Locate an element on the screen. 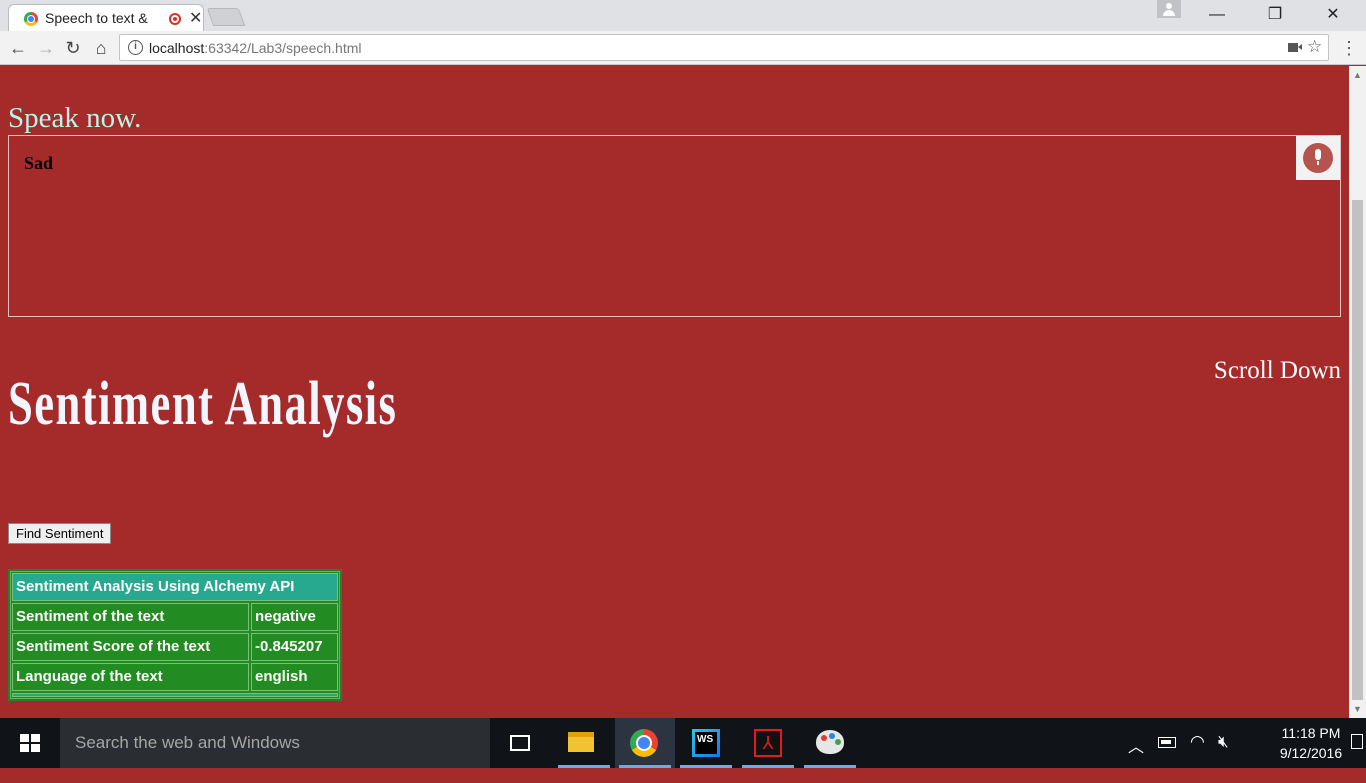 The image size is (1366, 783). wifi-icon: ◠ is located at coordinates (1197, 757).